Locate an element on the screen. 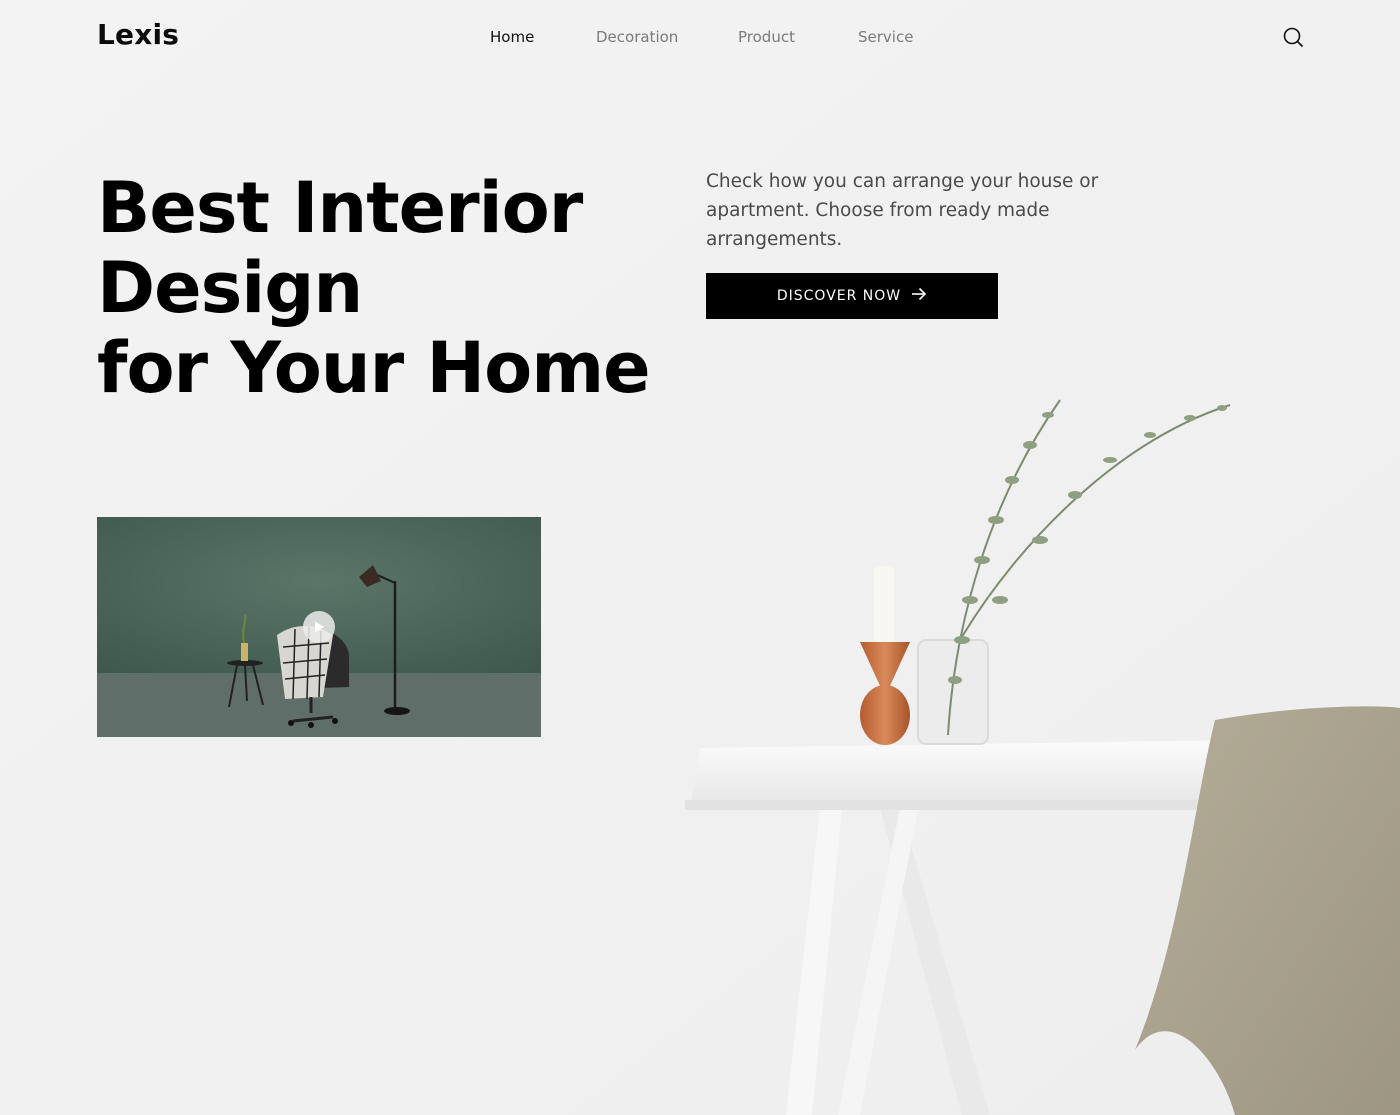 The width and height of the screenshot is (1400, 1115). brand-logo: Lexis is located at coordinates (138, 34).